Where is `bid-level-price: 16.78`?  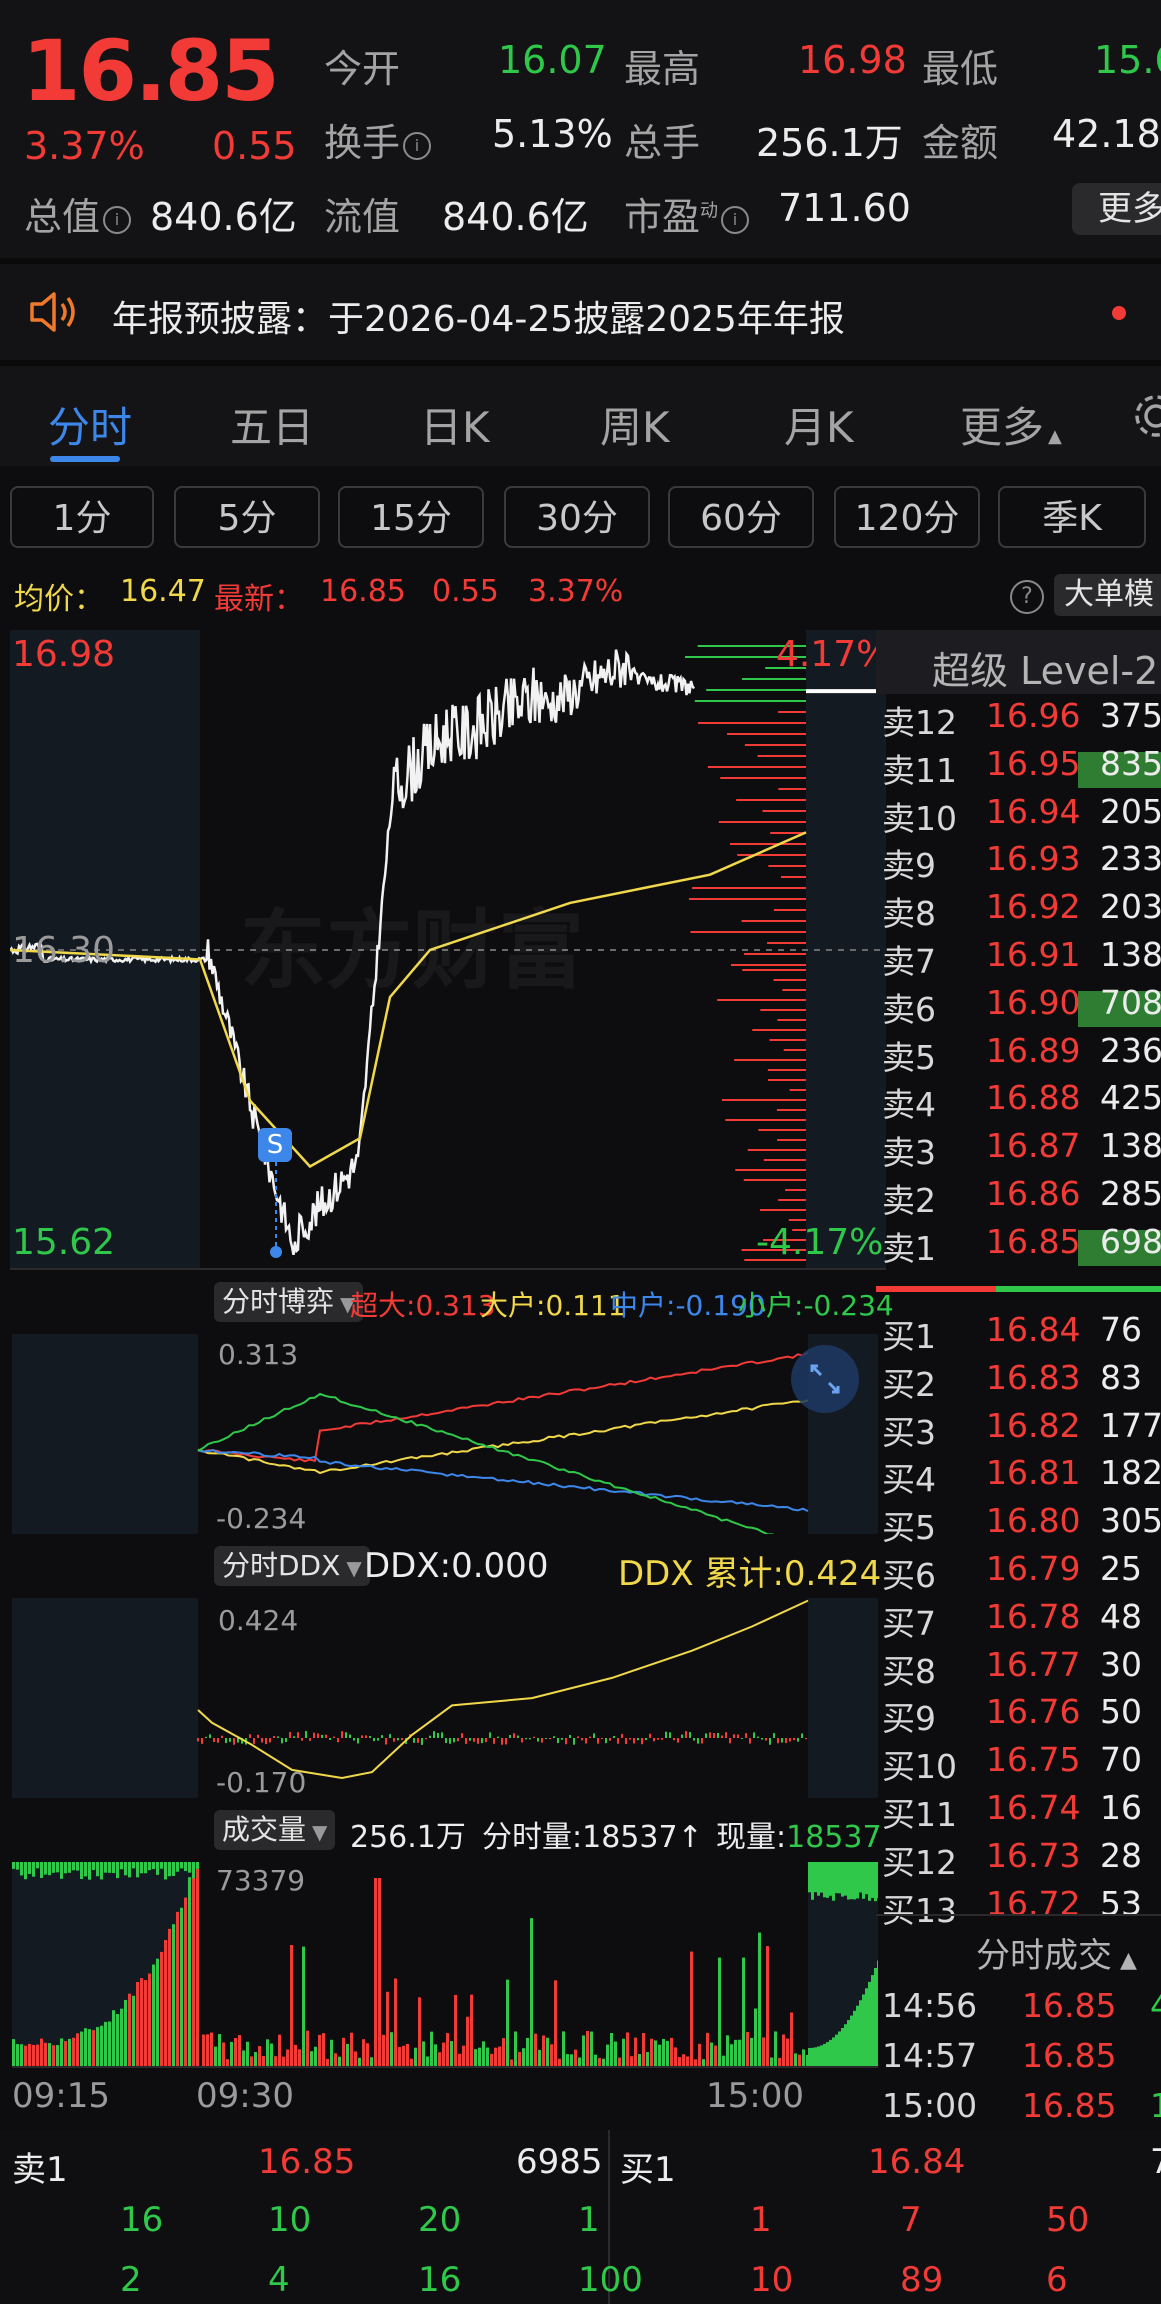 bid-level-price: 16.78 is located at coordinates (1033, 1616).